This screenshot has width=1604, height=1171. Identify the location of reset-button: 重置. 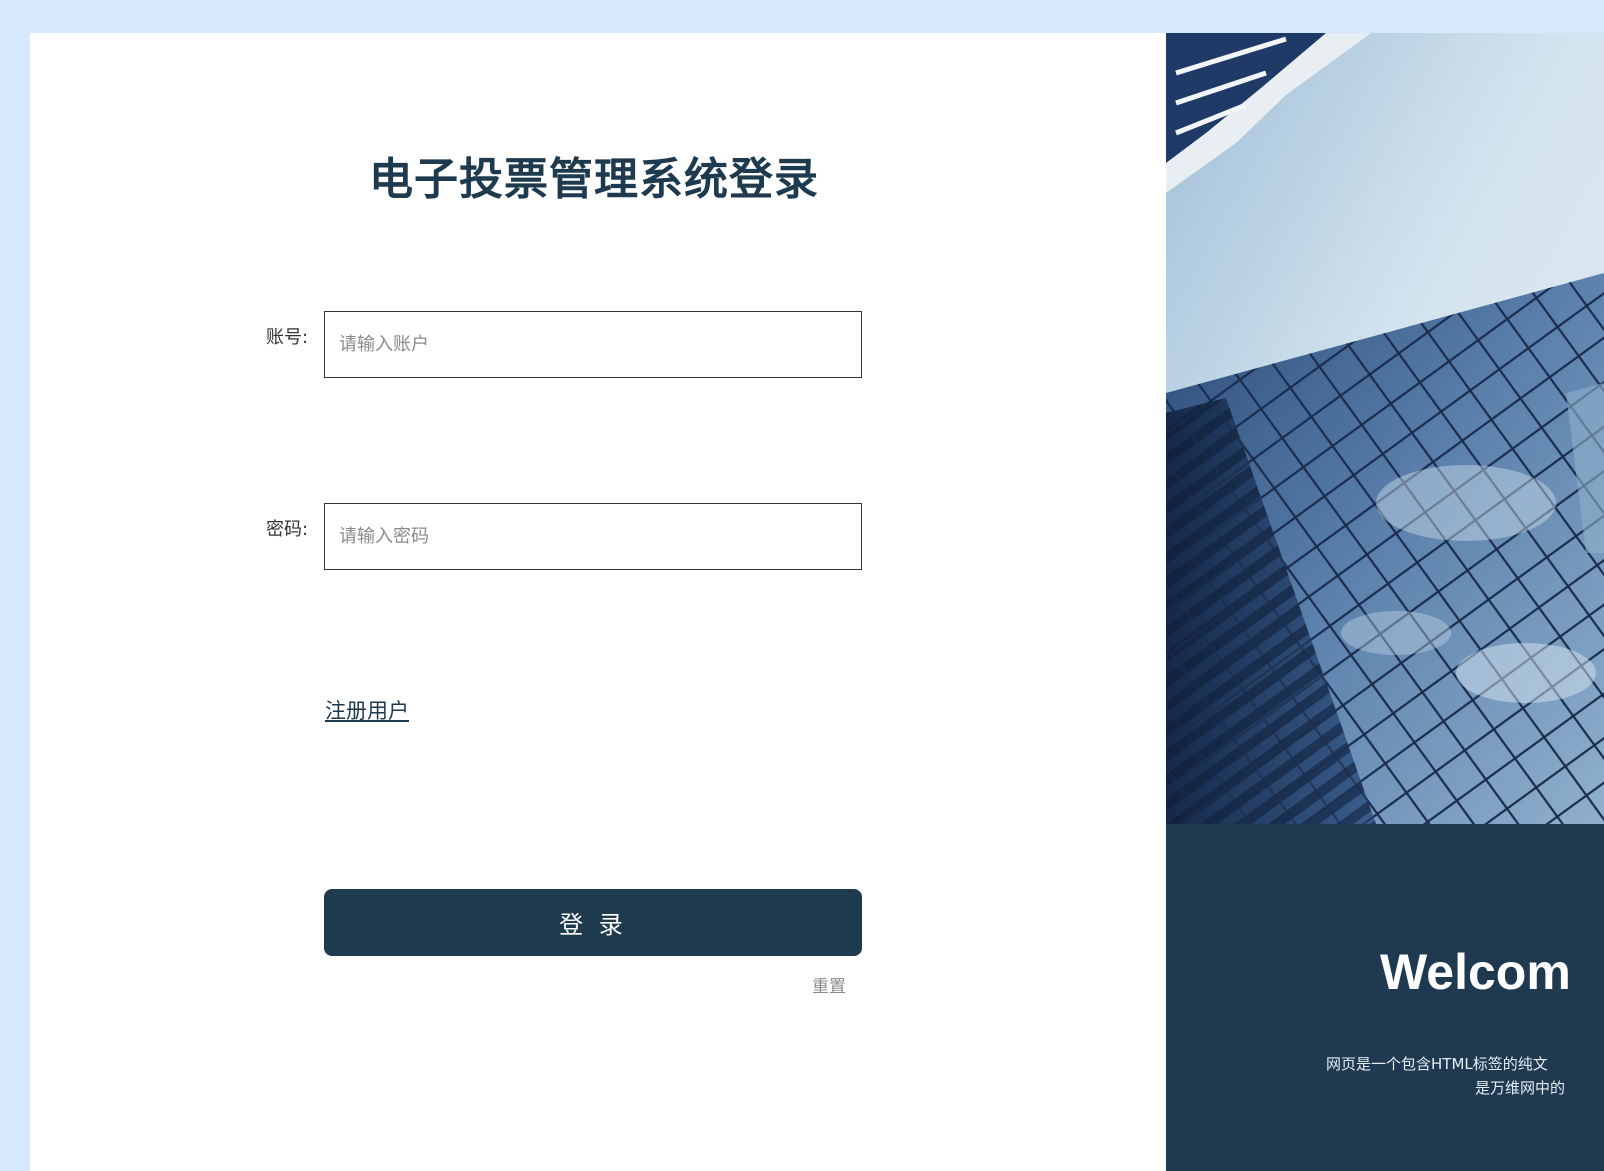
(829, 984).